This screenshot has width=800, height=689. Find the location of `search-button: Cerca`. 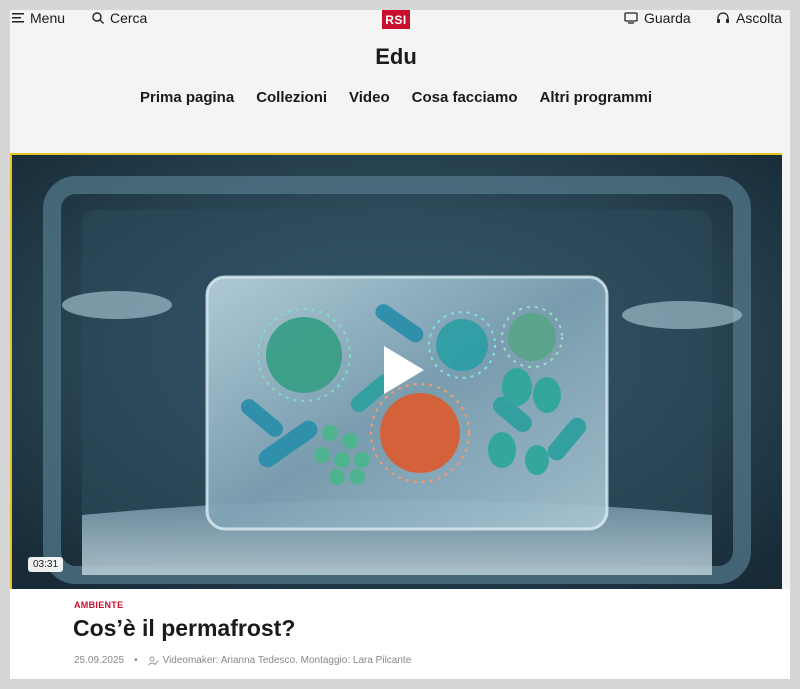

search-button: Cerca is located at coordinates (119, 18).